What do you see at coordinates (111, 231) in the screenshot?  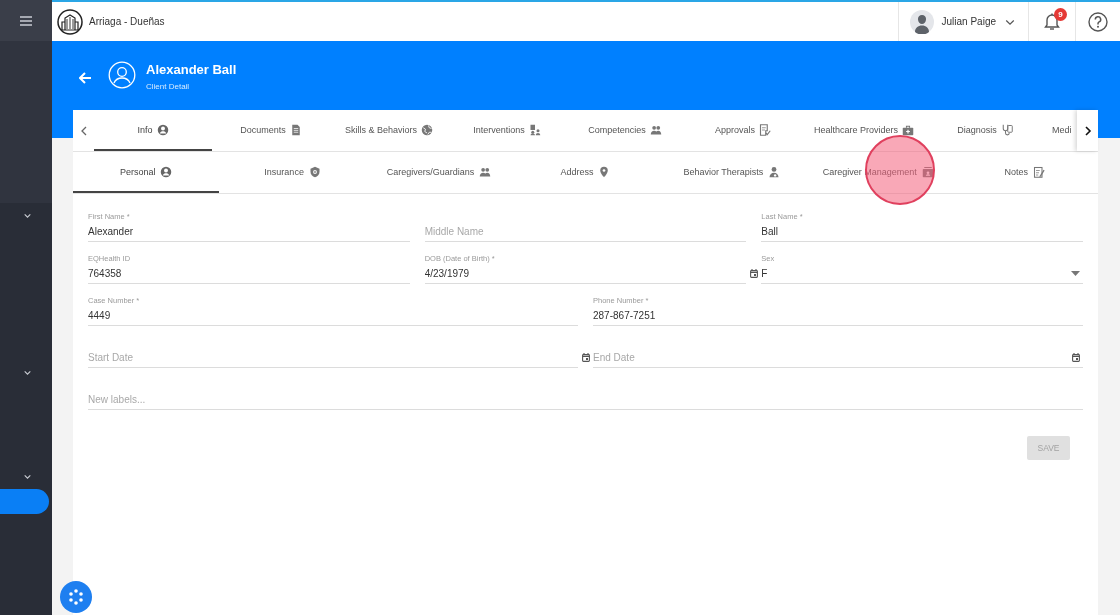 I see `field-value: Alexander` at bounding box center [111, 231].